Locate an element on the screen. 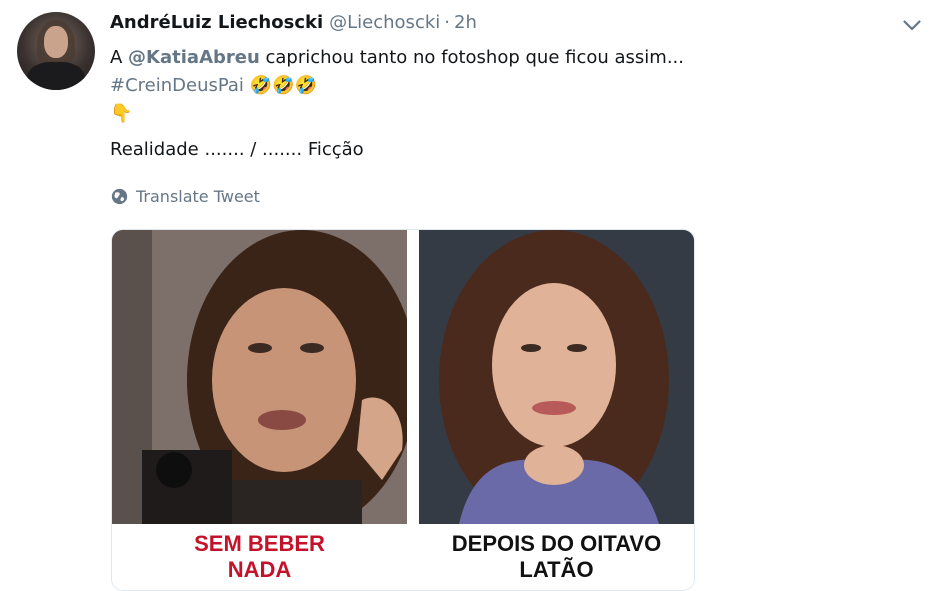 The height and width of the screenshot is (591, 940). media-divider is located at coordinates (413, 410).